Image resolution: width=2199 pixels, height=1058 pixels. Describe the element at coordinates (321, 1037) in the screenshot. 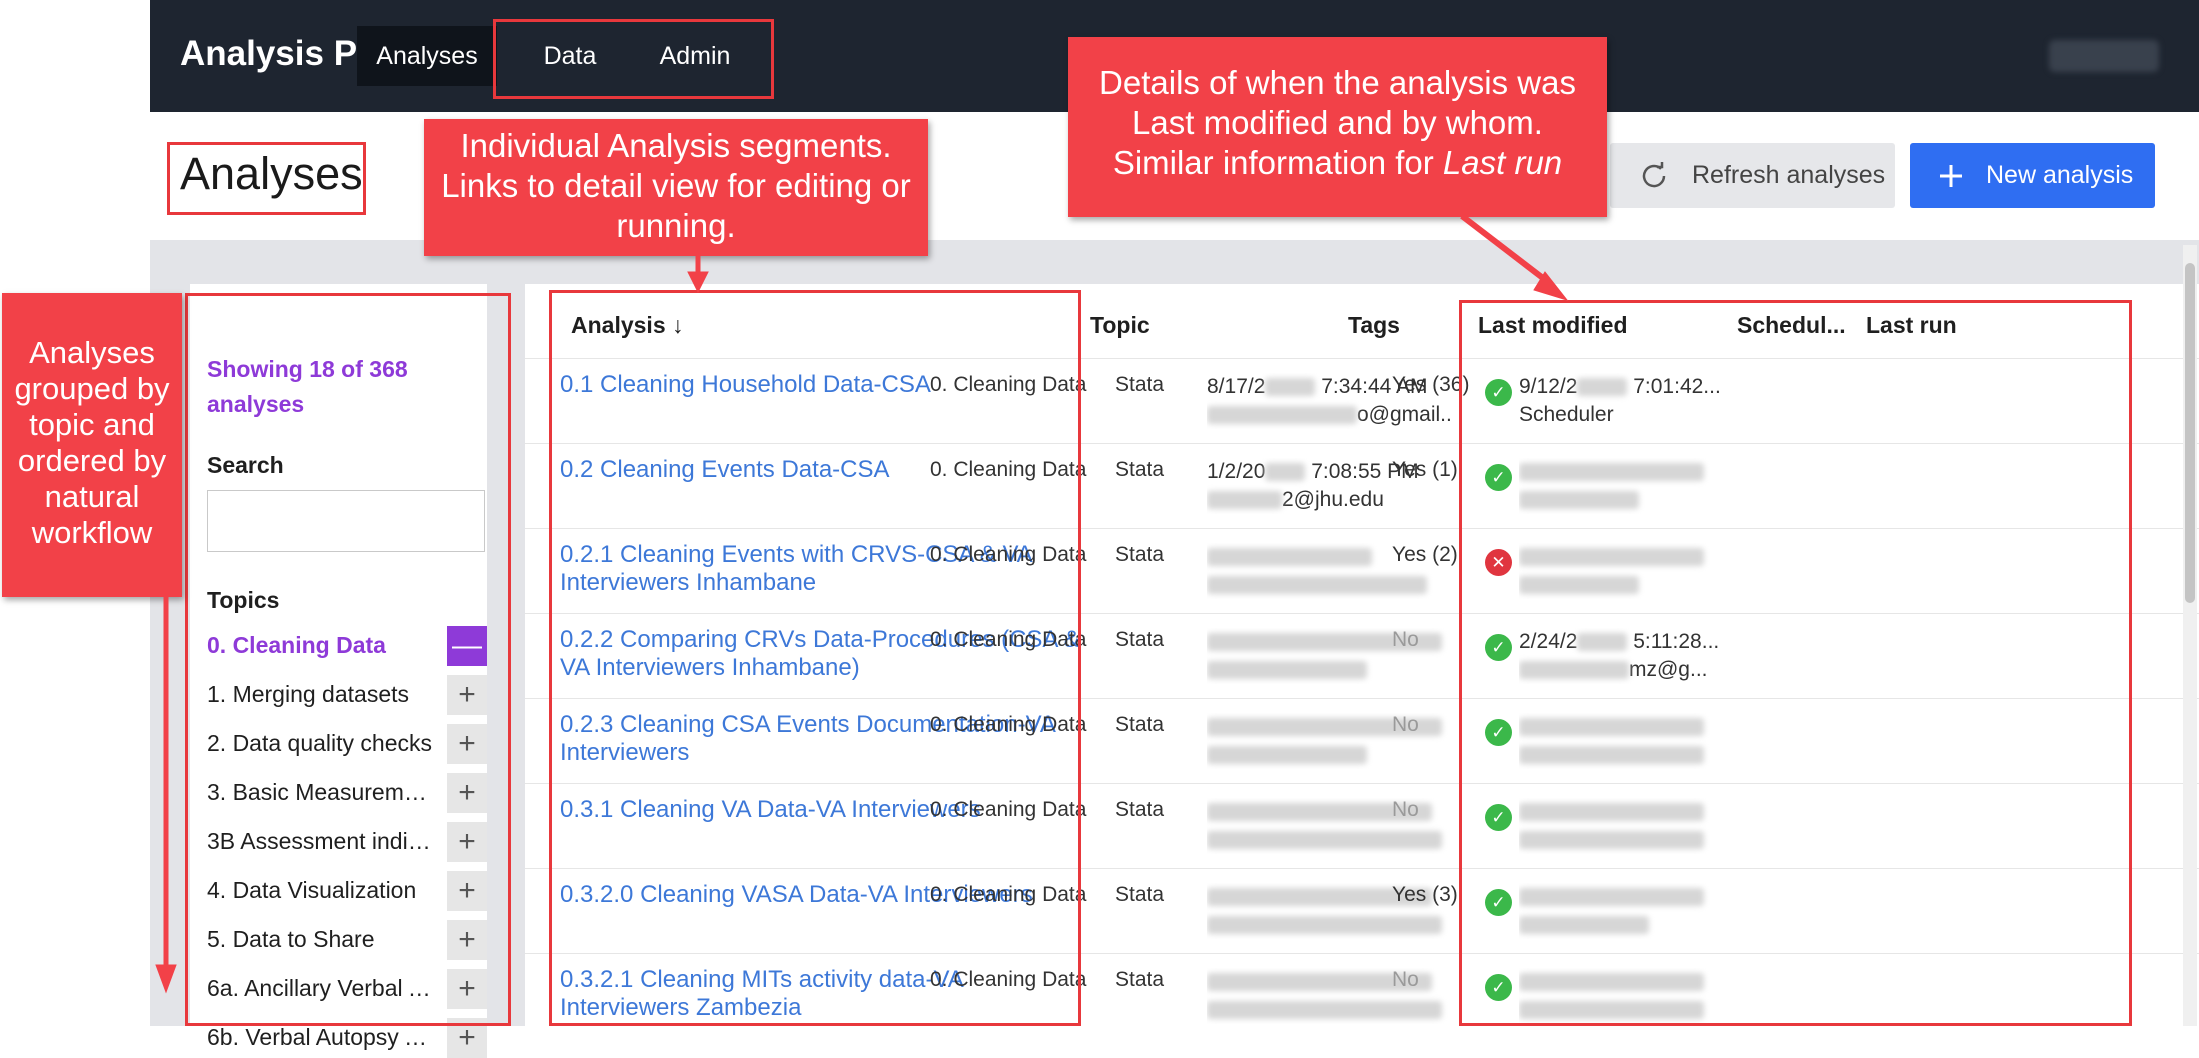

I see `topic-label: 6b. Verbal Autopsy Analysis` at that location.